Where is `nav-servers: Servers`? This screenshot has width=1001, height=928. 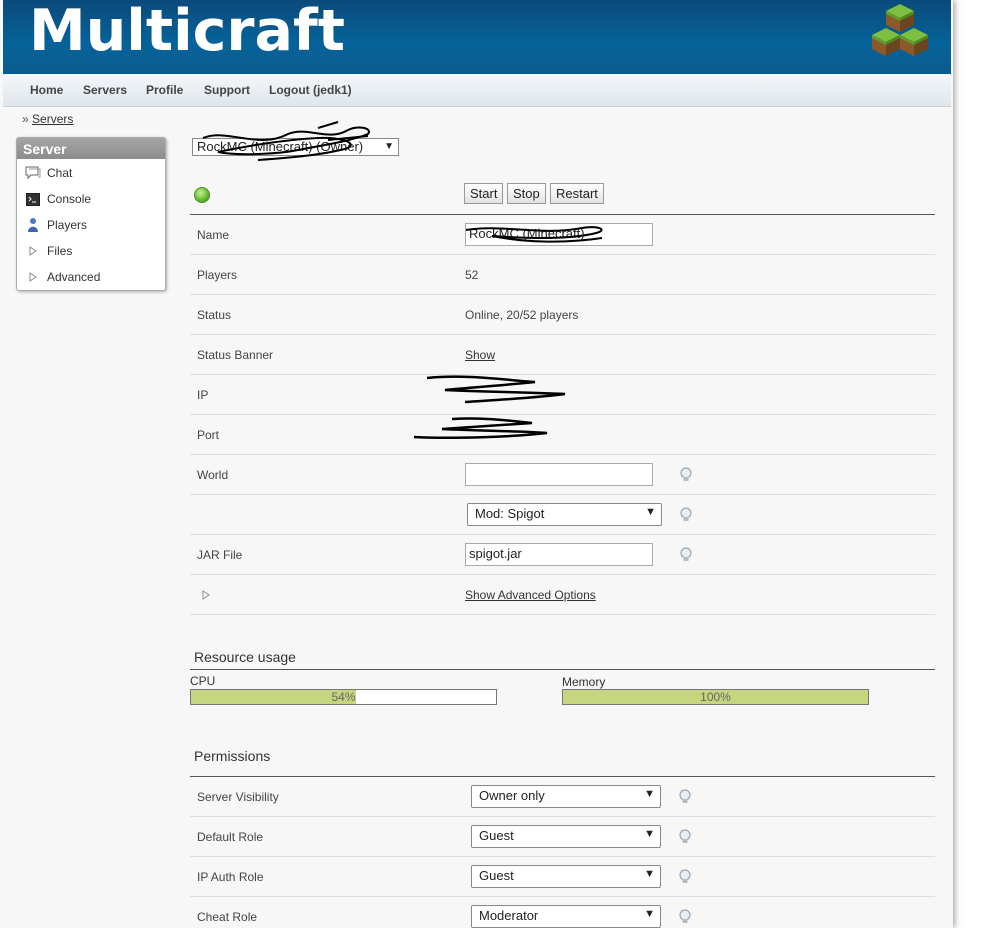
nav-servers: Servers is located at coordinates (105, 90).